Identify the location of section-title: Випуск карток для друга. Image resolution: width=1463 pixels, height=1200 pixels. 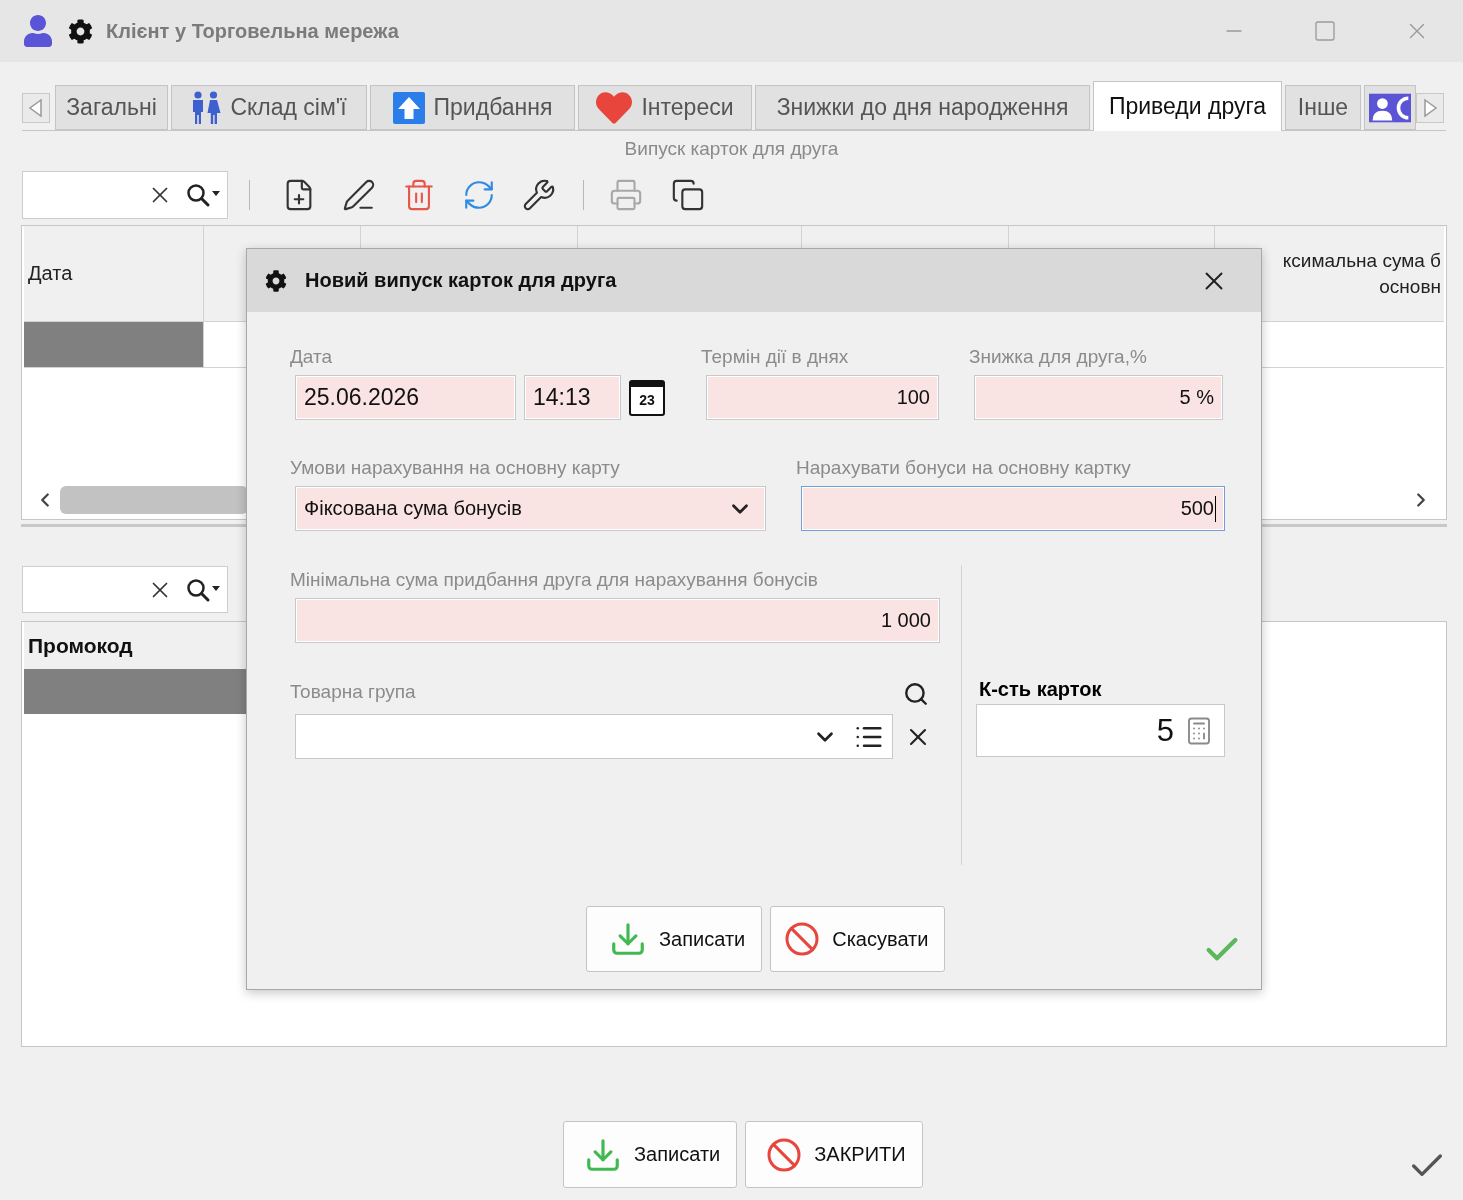
(731, 149).